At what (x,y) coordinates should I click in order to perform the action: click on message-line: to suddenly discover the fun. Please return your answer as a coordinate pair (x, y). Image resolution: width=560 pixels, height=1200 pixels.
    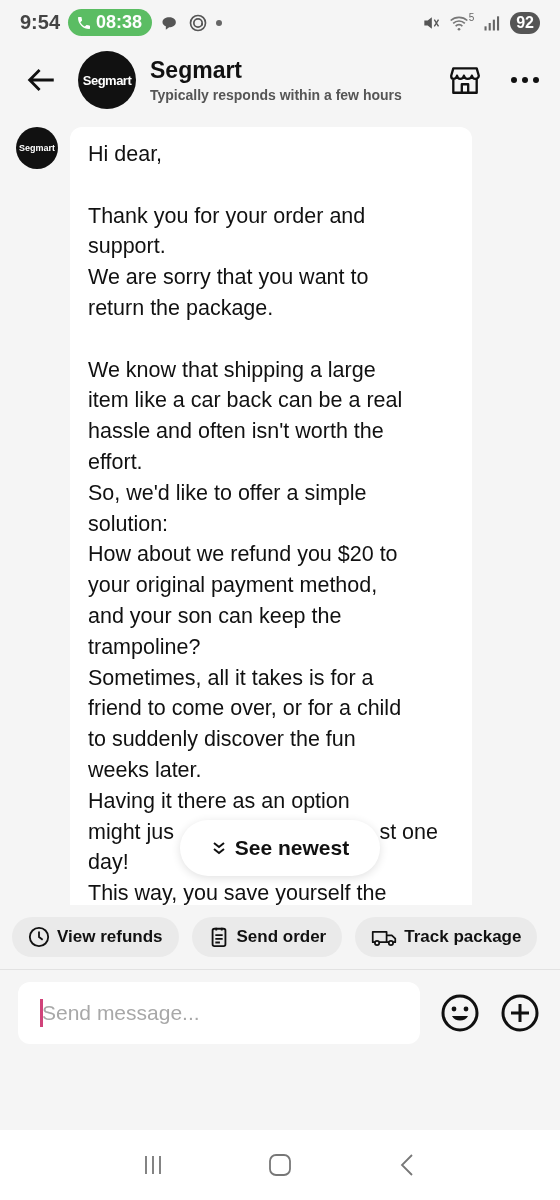
    Looking at the image, I should click on (222, 740).